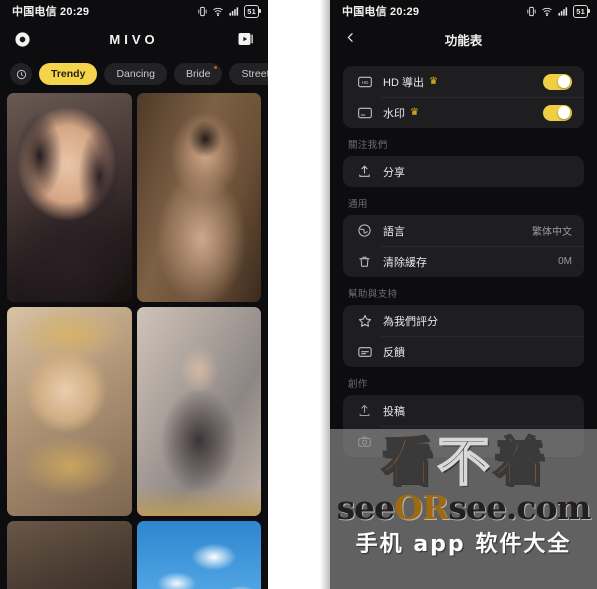  I want to click on status-bar-right: 中国电信 20:29 51, so click(463, 11).